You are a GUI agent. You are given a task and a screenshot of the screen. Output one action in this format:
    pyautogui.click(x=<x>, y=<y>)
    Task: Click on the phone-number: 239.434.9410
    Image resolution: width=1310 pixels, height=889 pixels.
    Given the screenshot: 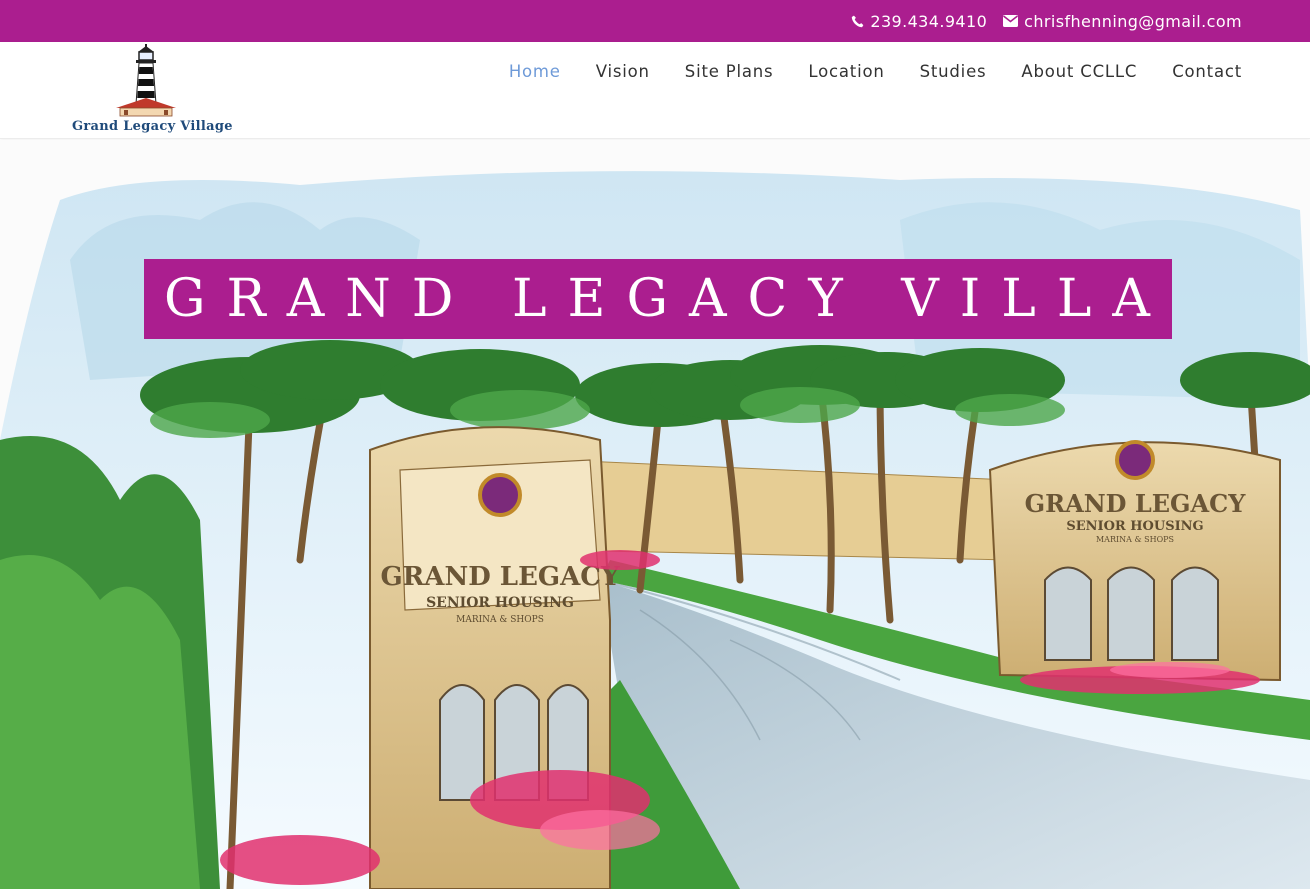 What is the action you would take?
    pyautogui.click(x=929, y=21)
    